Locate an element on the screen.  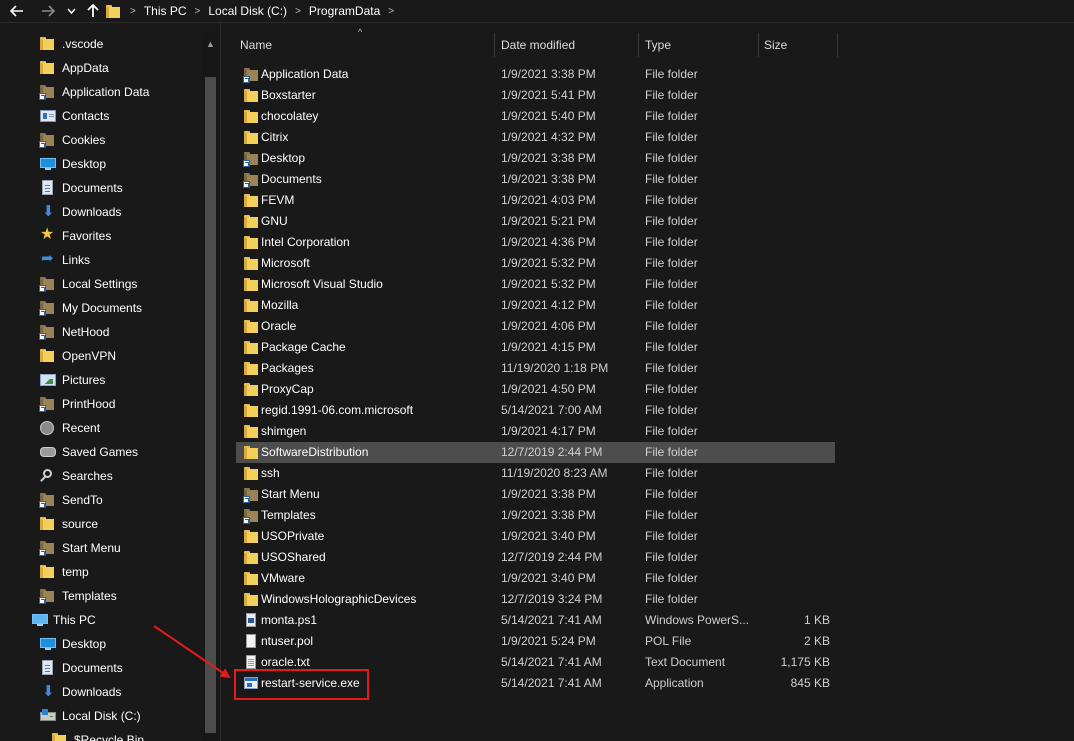
file-type: POL File is located at coordinates (668, 641).